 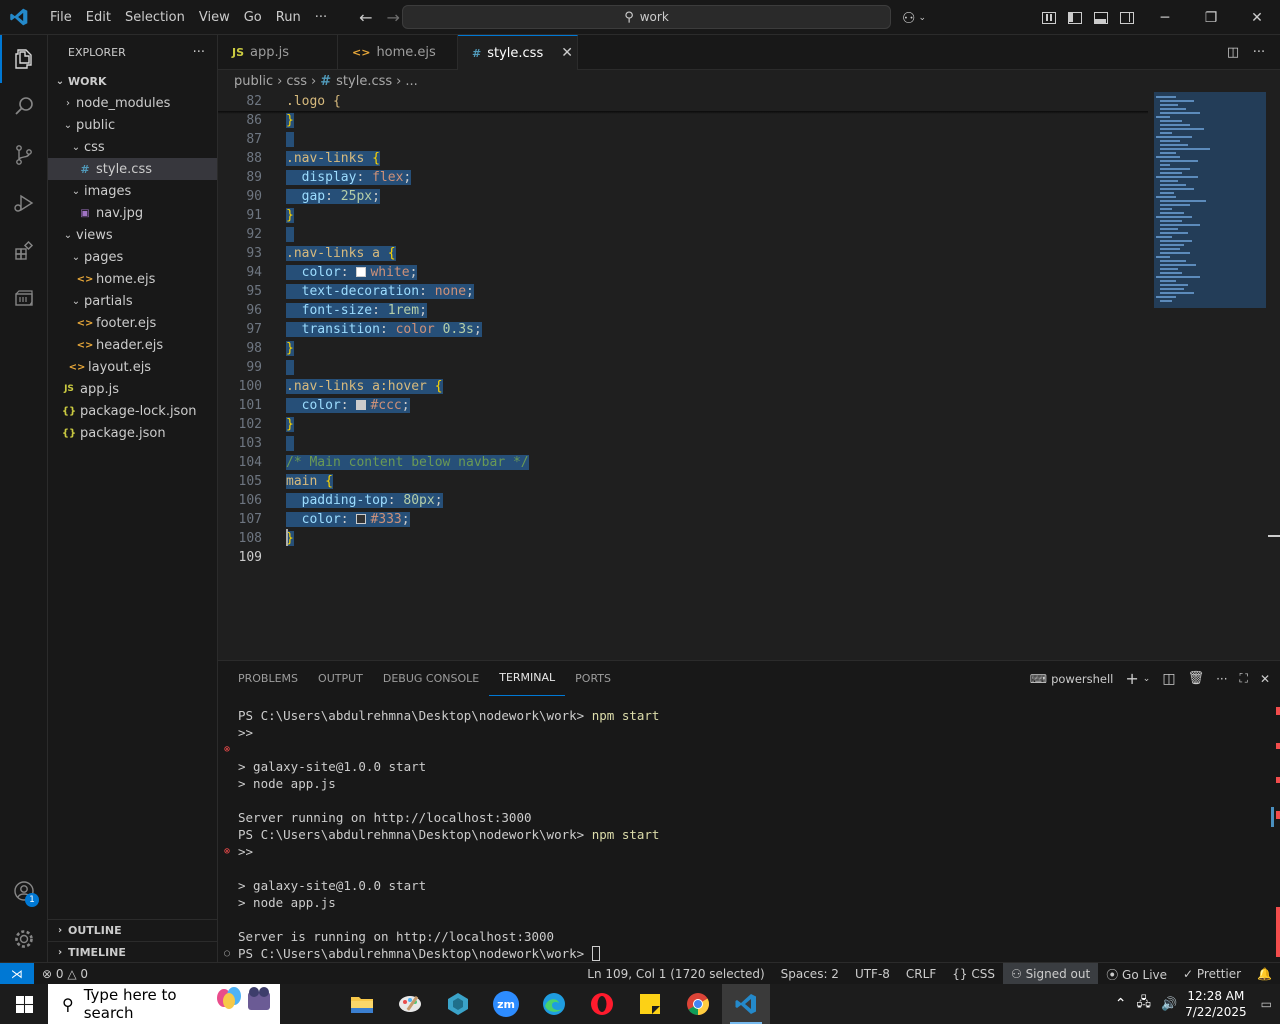 What do you see at coordinates (199, 52) in the screenshot?
I see `more-actions-icon: ···` at bounding box center [199, 52].